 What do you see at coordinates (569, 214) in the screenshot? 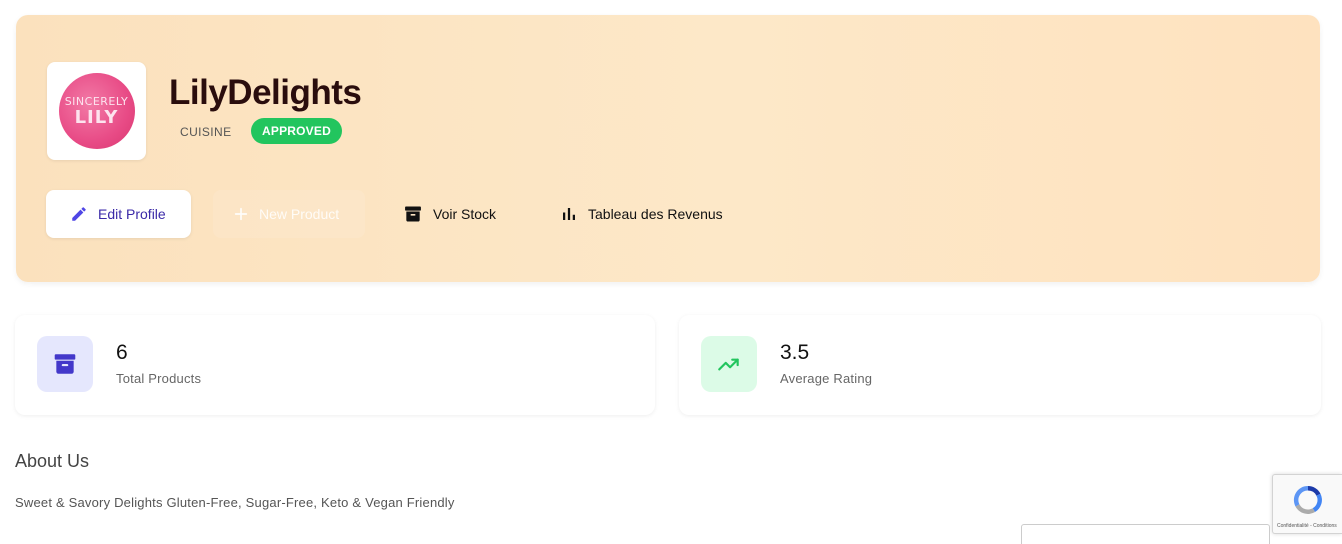
I see `bar-chart-icon` at bounding box center [569, 214].